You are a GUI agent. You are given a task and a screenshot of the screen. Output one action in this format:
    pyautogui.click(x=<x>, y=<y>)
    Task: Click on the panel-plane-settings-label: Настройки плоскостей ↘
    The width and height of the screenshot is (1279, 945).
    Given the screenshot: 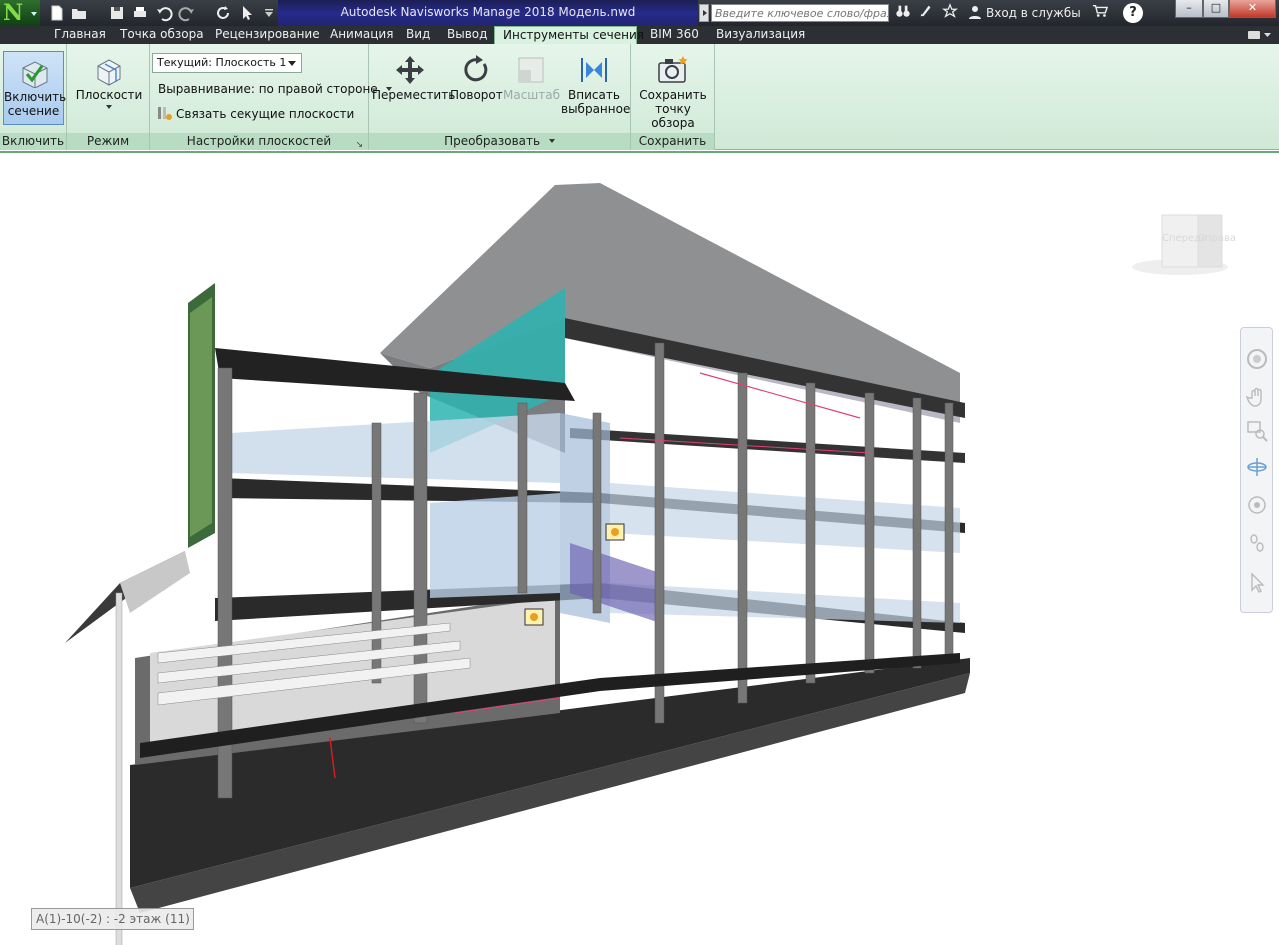 What is the action you would take?
    pyautogui.click(x=259, y=141)
    